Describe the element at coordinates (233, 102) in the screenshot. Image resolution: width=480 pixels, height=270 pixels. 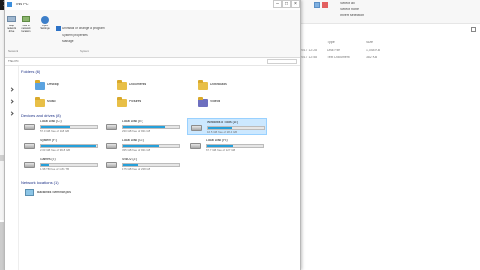
I see `folder-videos: Videos` at that location.